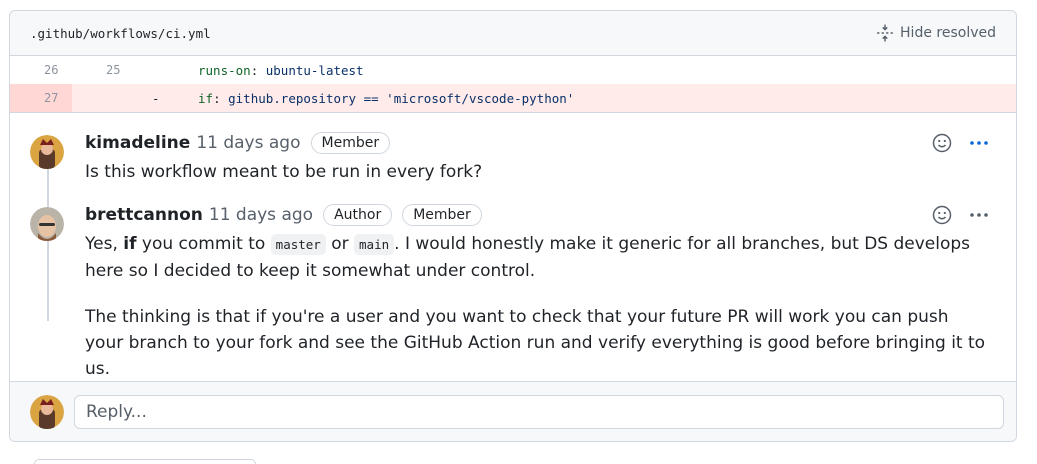 This screenshot has width=1037, height=464. I want to click on new-line-number, so click(104, 98).